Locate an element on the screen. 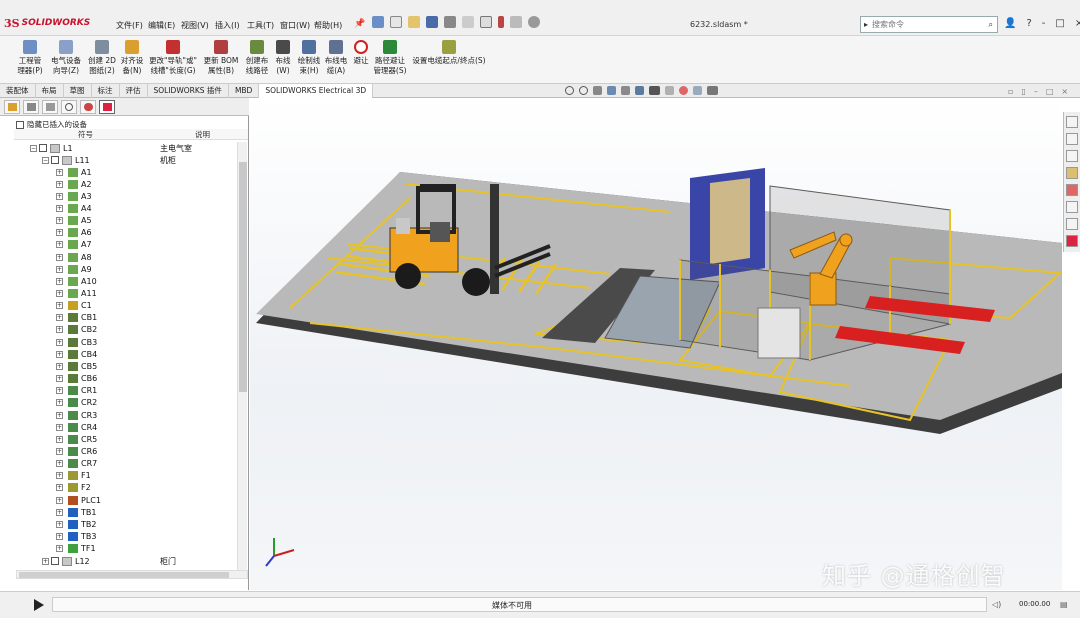 The height and width of the screenshot is (618, 1080). tree-row-device: + CR6 is located at coordinates (146, 451).